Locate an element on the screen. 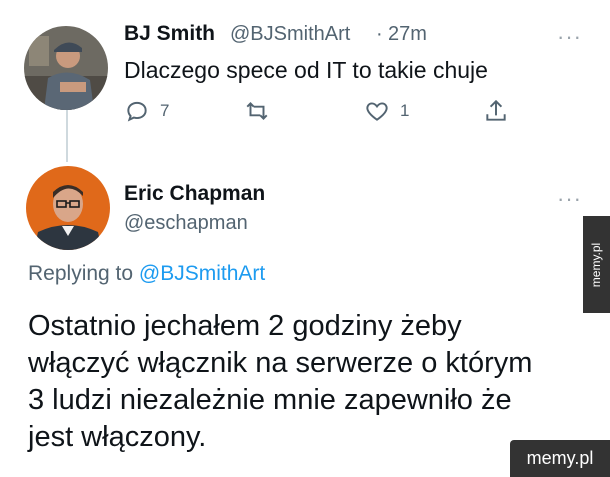 The height and width of the screenshot is (477, 610). tweet2-text-line: Ostatnio jechałem 2 godziny żeby is located at coordinates (245, 326).